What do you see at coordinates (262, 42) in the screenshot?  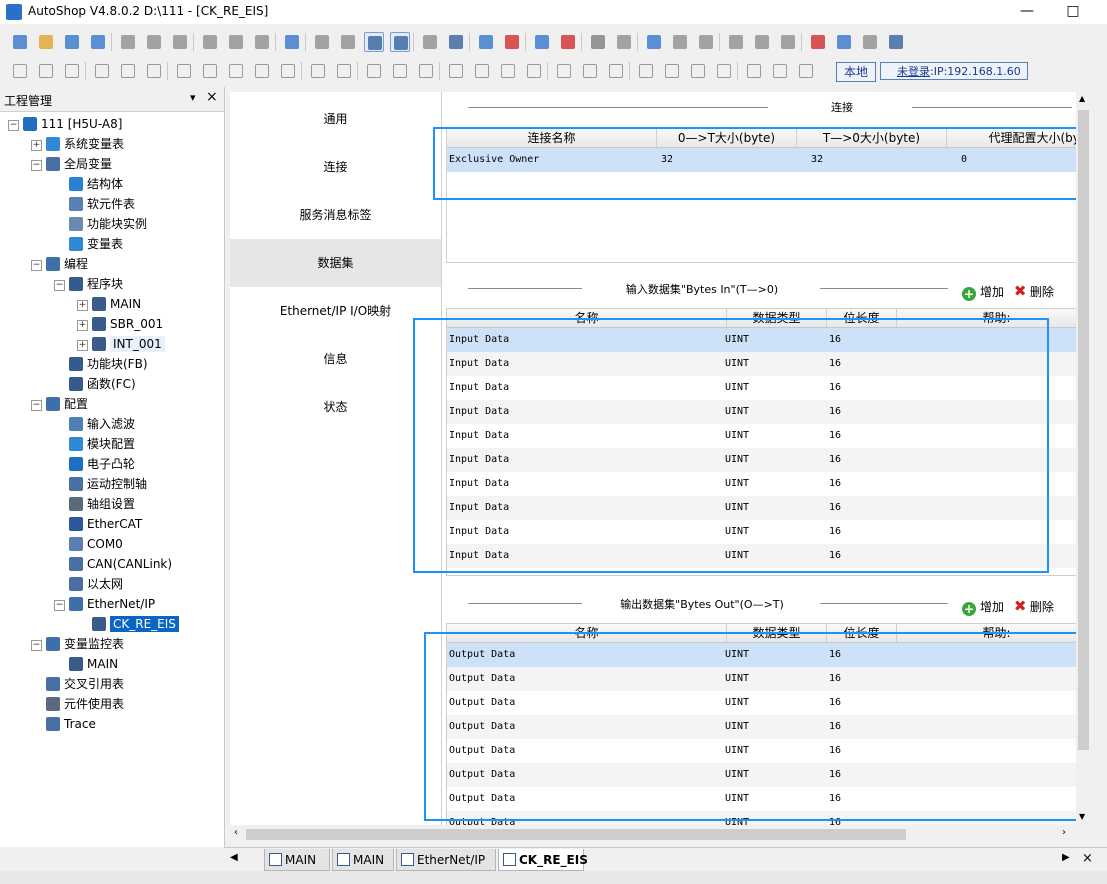 I see `delete-icon` at bounding box center [262, 42].